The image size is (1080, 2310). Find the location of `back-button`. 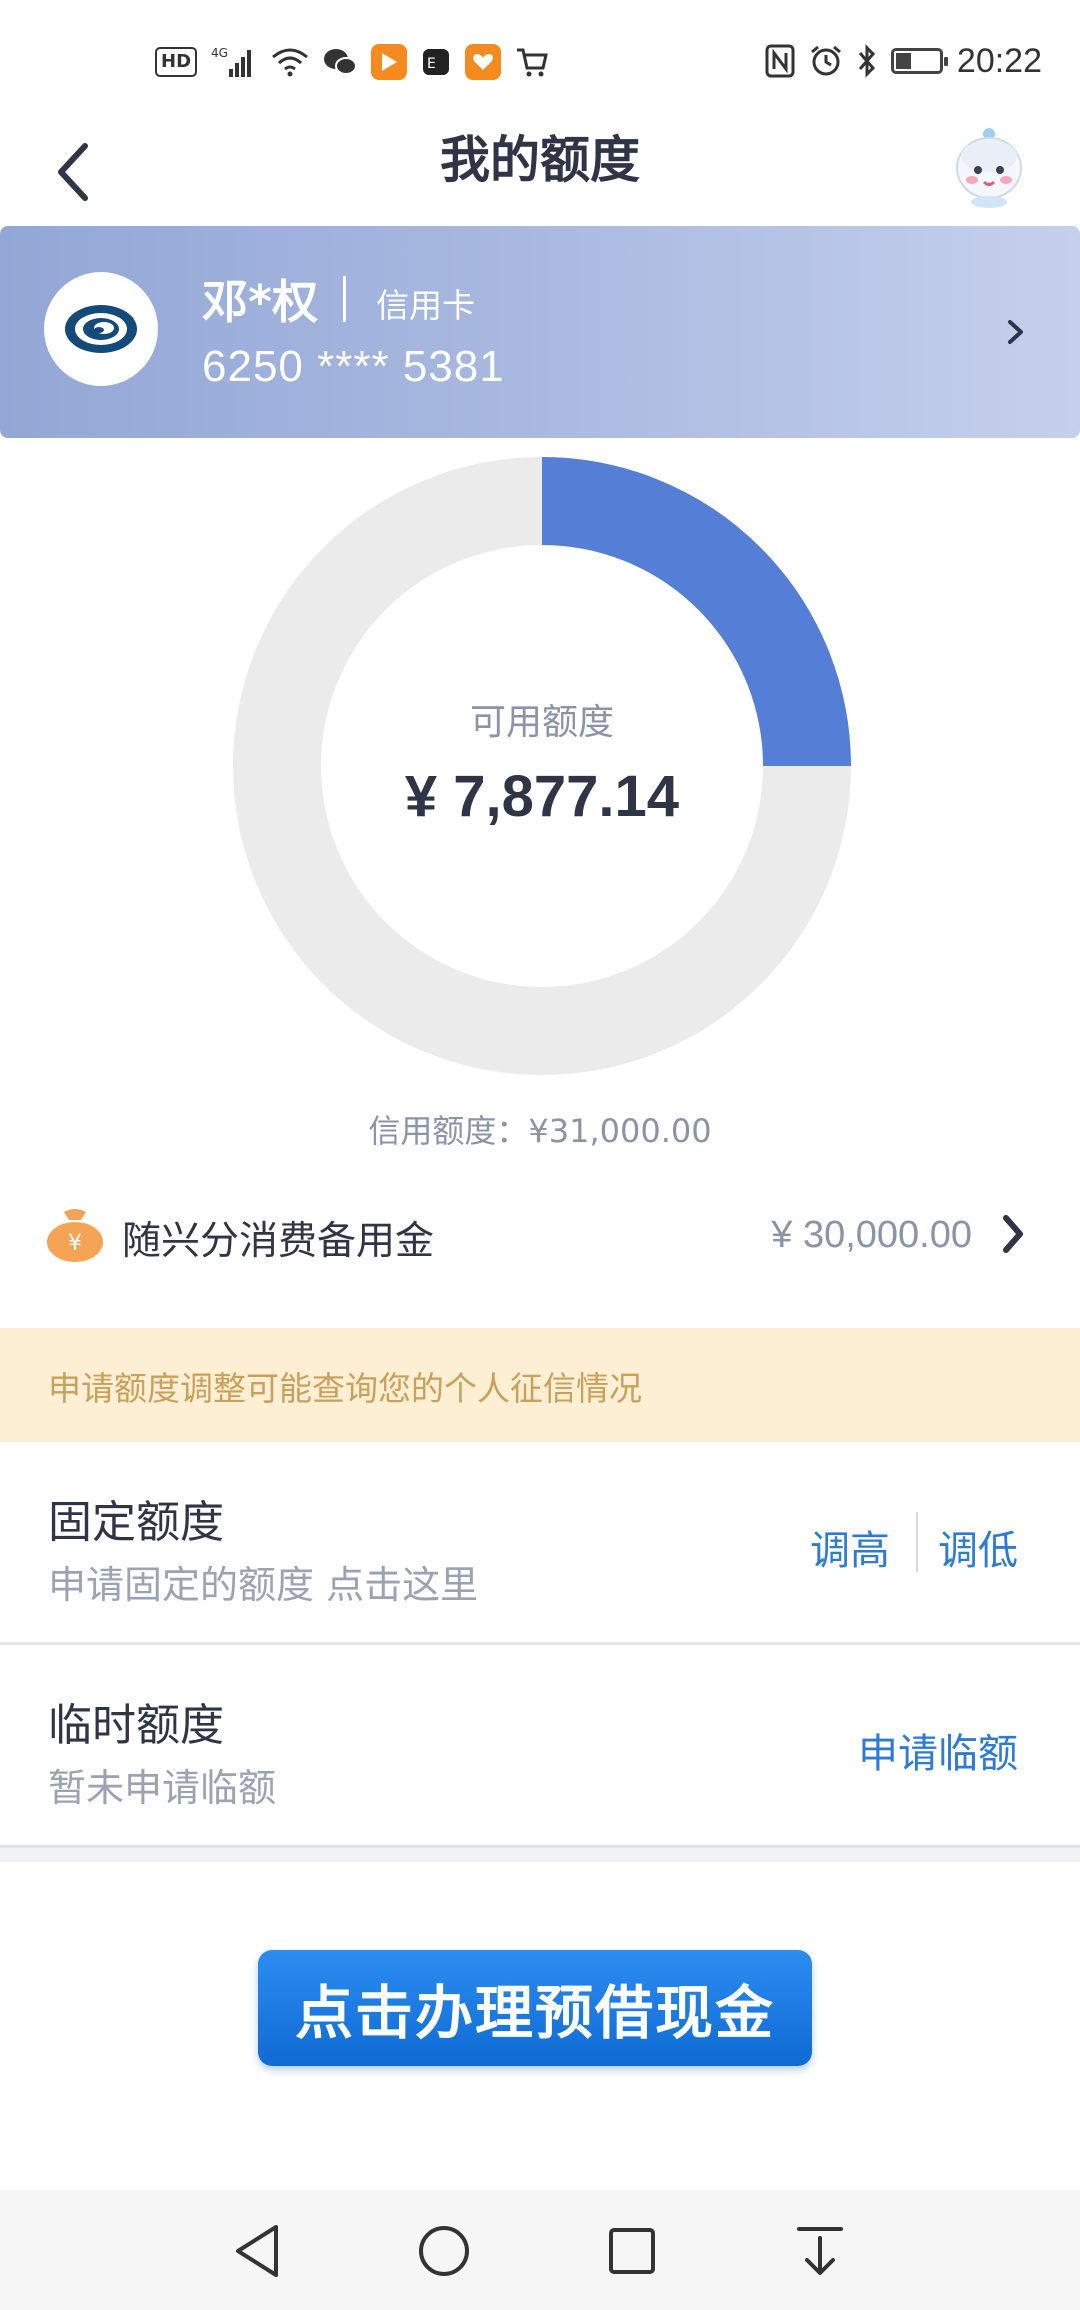

back-button is located at coordinates (73, 172).